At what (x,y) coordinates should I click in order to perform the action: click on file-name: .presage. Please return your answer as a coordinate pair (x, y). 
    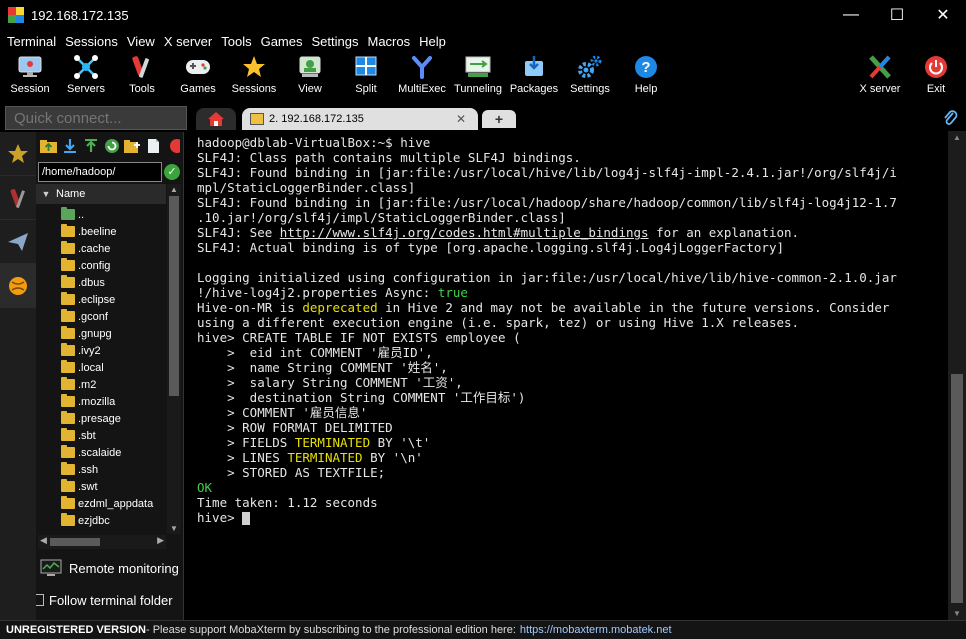
    Looking at the image, I should click on (99, 418).